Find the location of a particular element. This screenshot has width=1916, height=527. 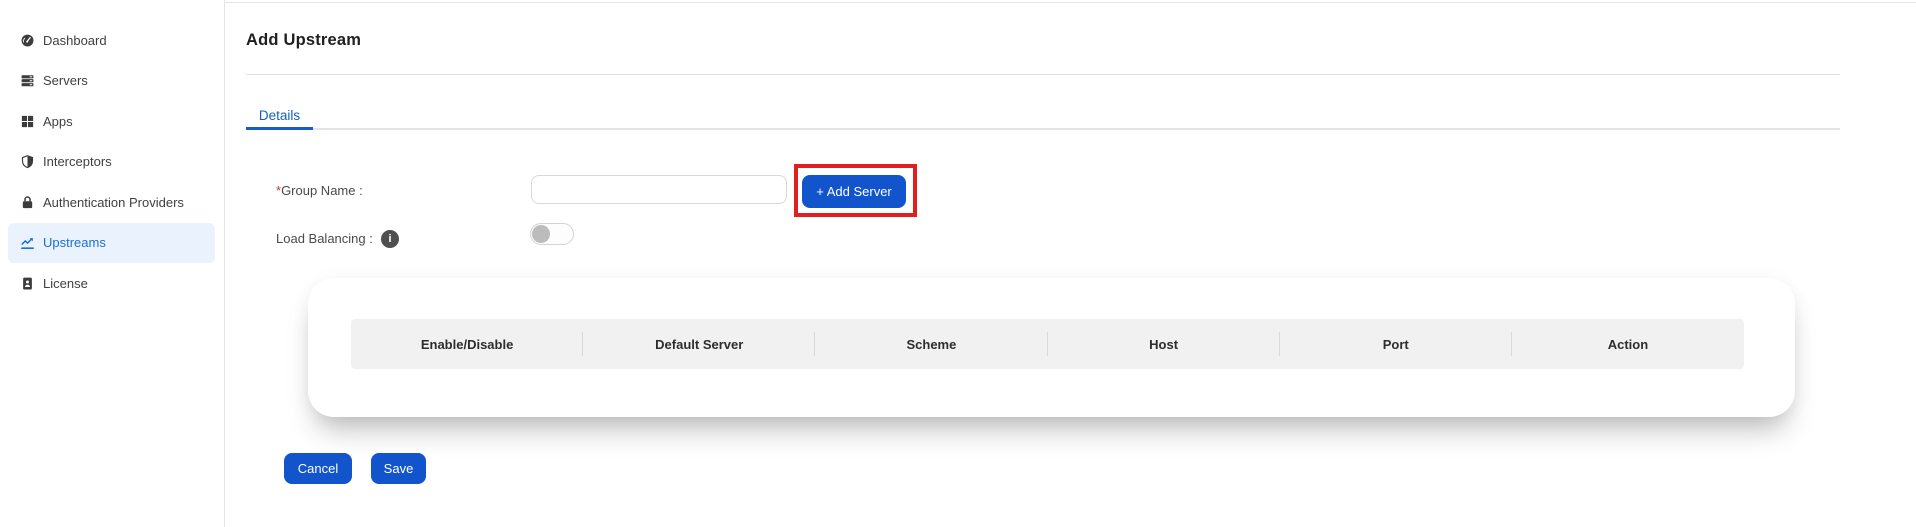

info-icon: i is located at coordinates (390, 239).